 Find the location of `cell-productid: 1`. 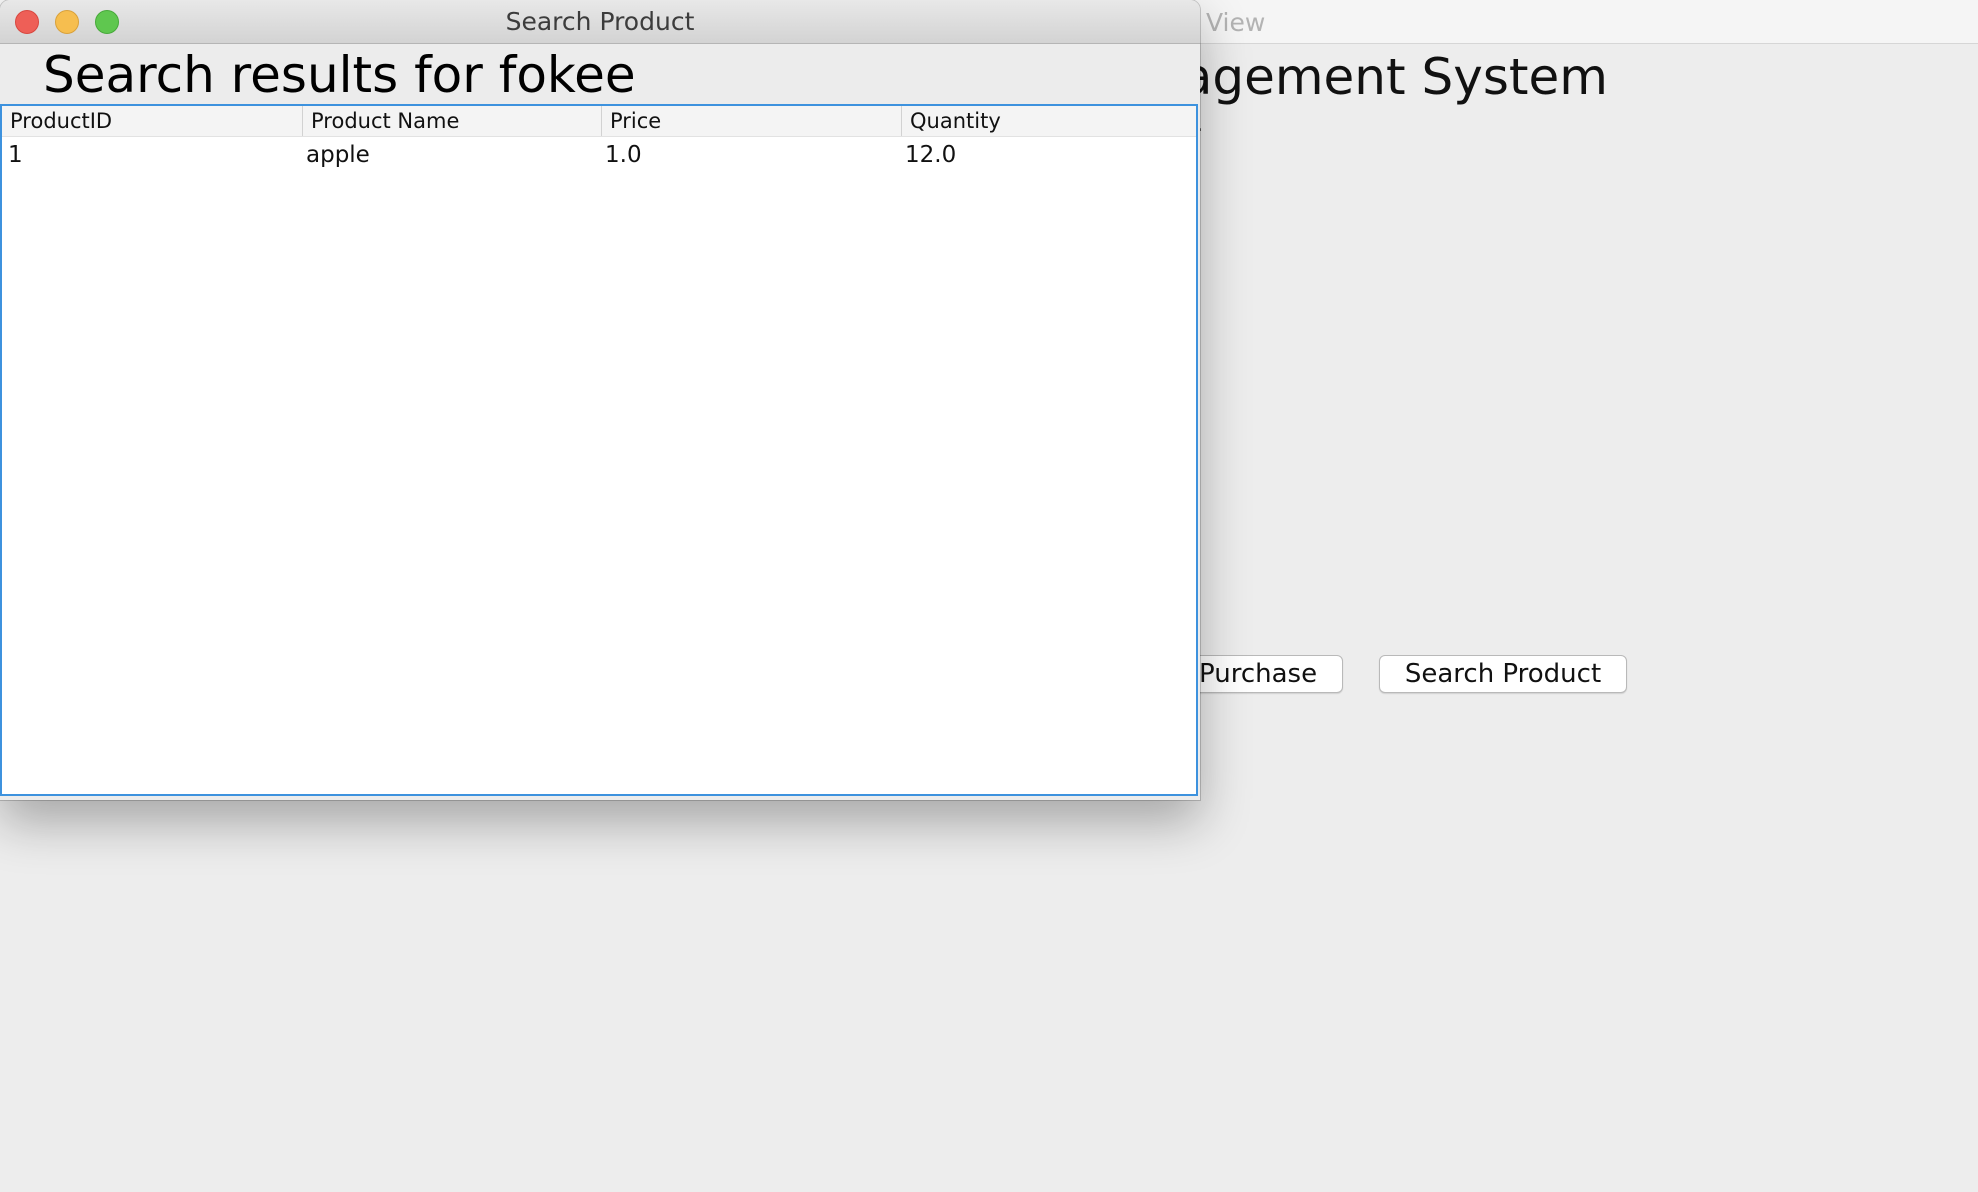

cell-productid: 1 is located at coordinates (15, 155).